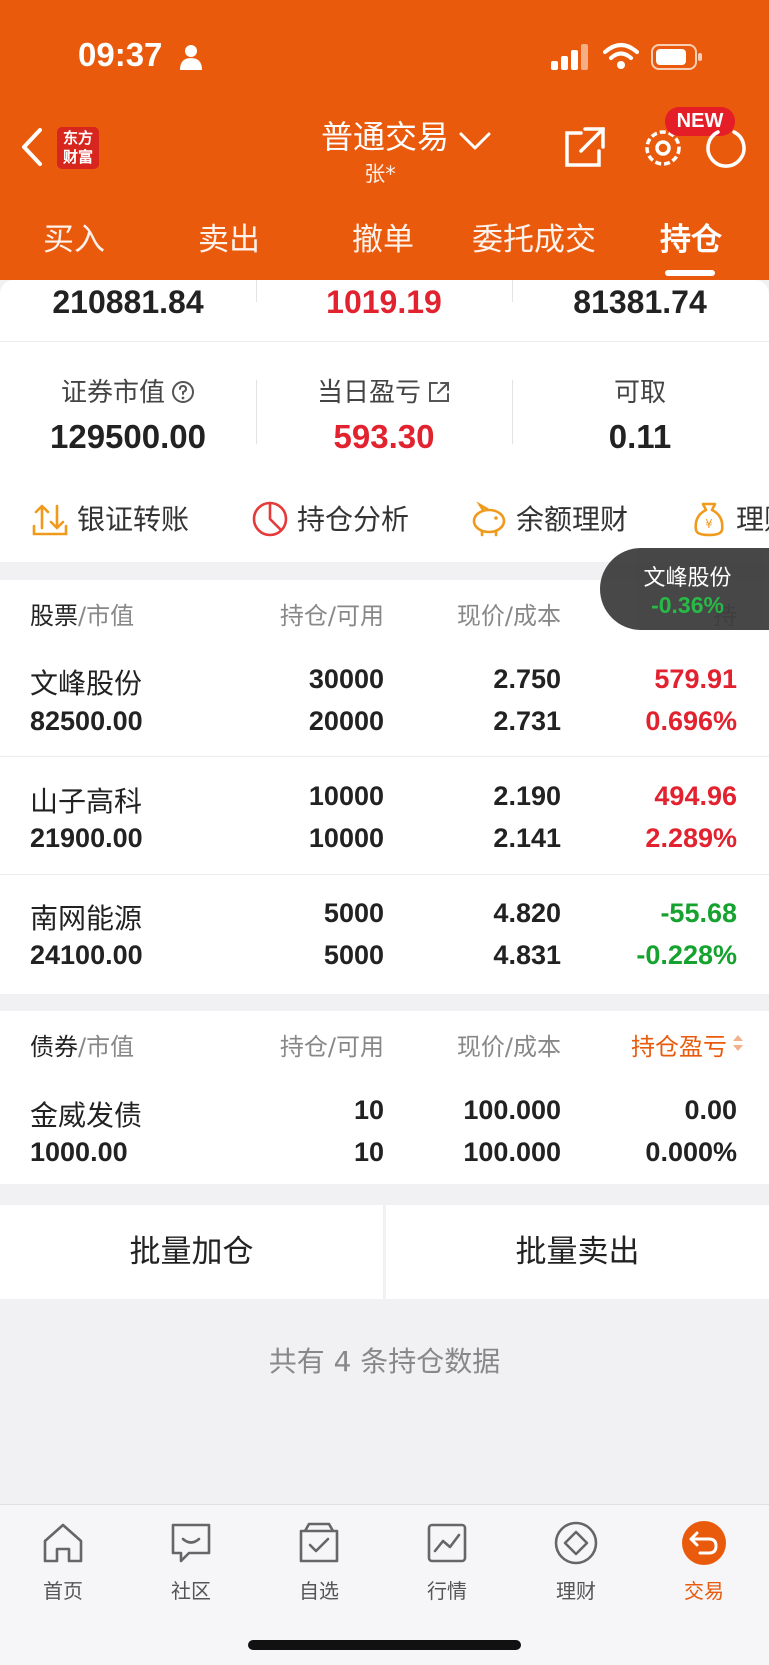 Image resolution: width=769 pixels, height=1665 pixels. What do you see at coordinates (229, 236) in the screenshot?
I see `tab-sell: 卖出` at bounding box center [229, 236].